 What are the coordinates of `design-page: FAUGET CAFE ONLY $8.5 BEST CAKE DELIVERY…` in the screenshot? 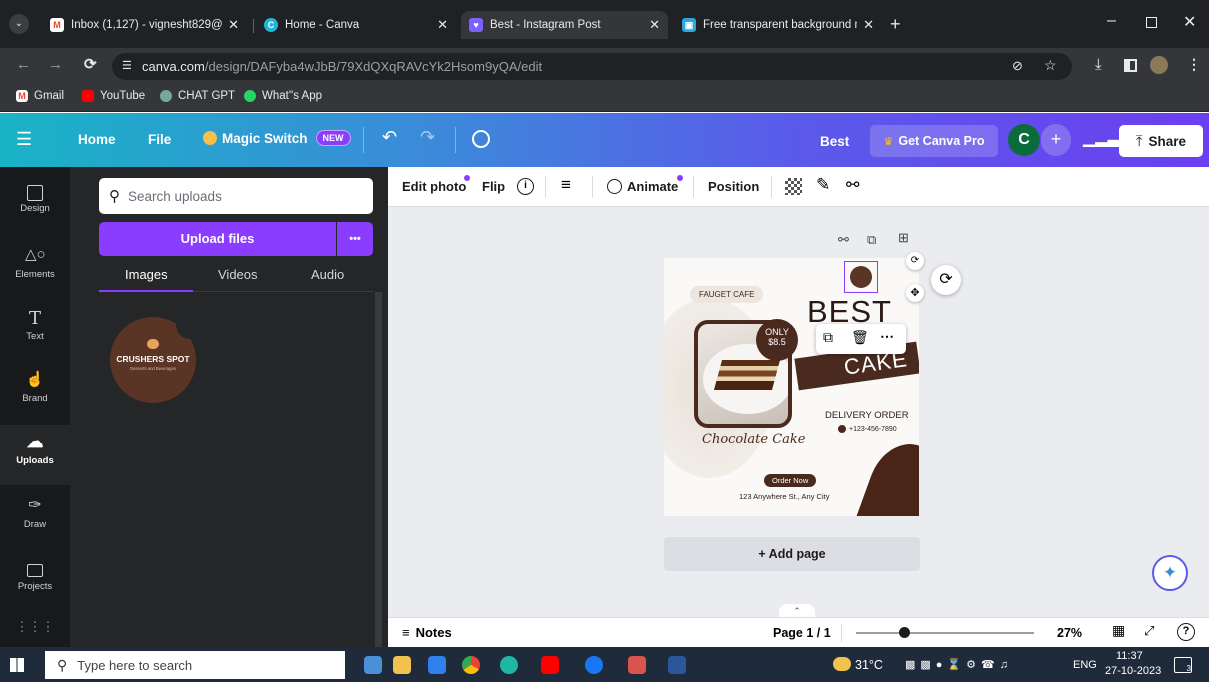 It's located at (791, 387).